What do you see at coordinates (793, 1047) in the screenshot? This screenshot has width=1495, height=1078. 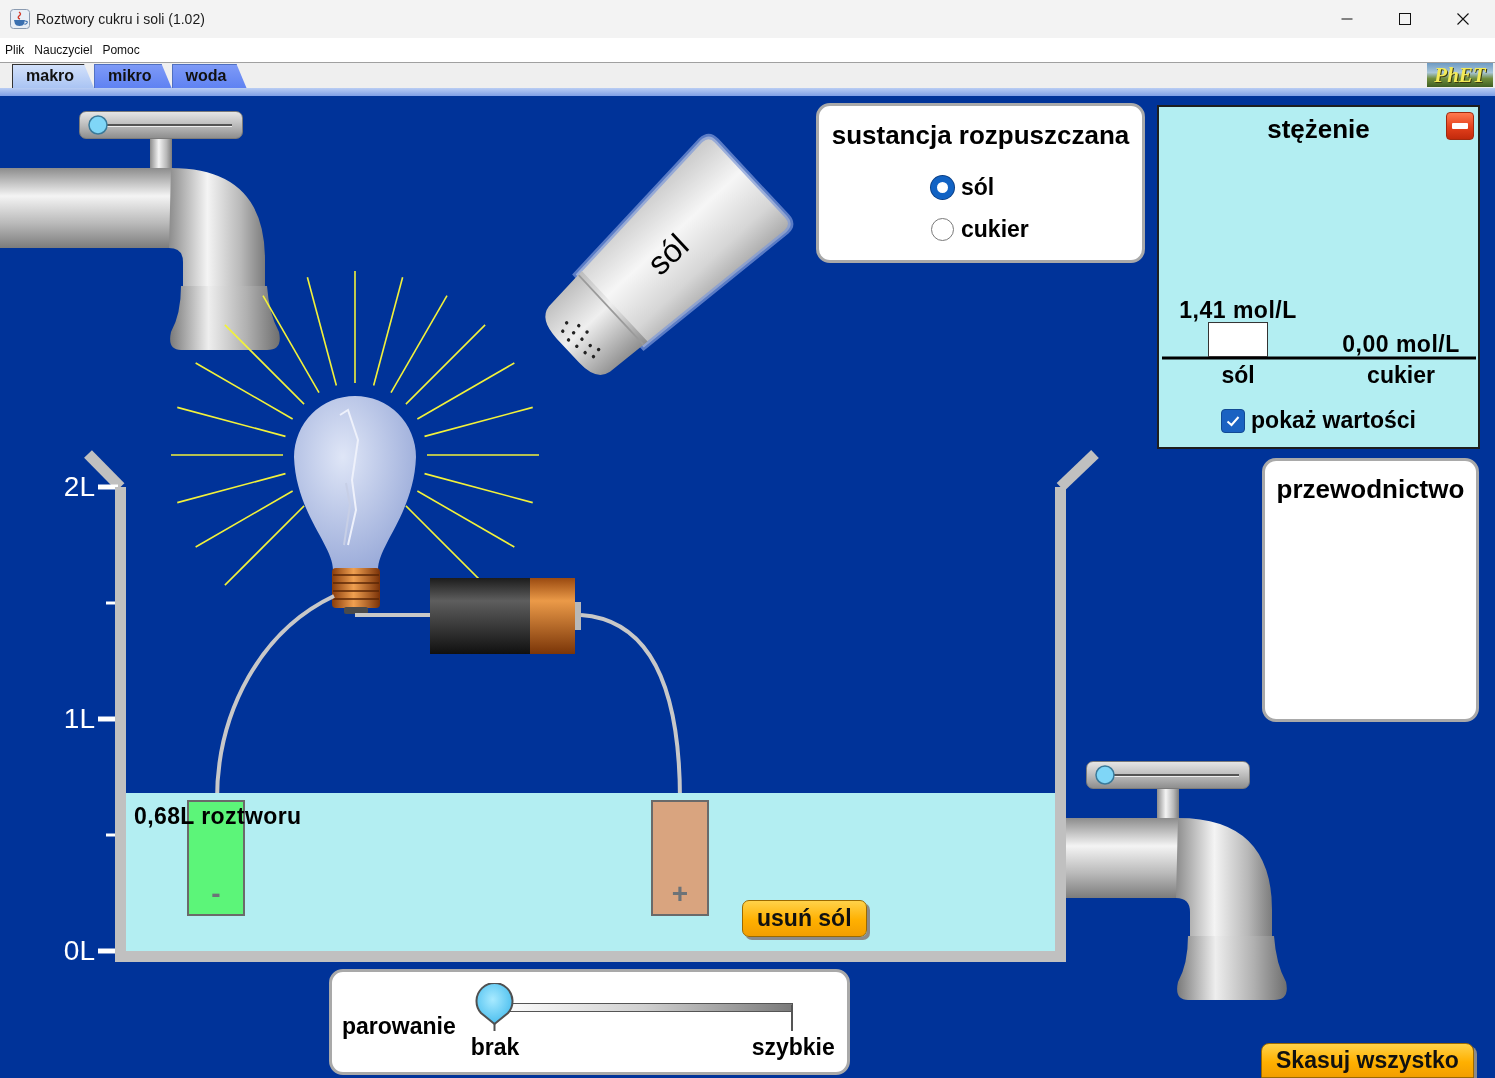 I see `slider-max-label: szybkie` at bounding box center [793, 1047].